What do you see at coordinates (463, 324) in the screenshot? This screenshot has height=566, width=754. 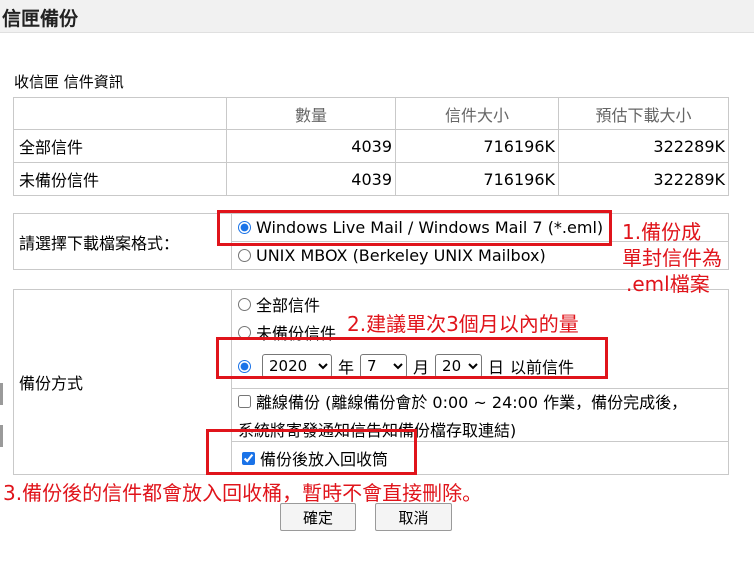 I see `annotation-note-2: 2.建議單次3個月以內的量` at bounding box center [463, 324].